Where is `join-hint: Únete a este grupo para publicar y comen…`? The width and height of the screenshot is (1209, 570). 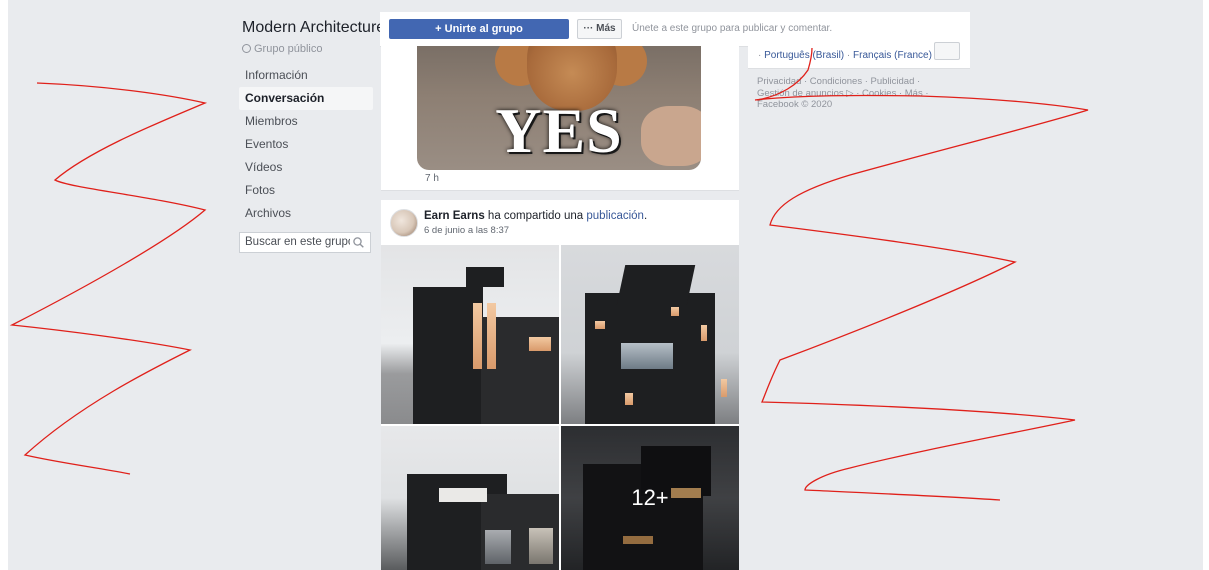
join-hint: Únete a este grupo para publicar y comen… is located at coordinates (732, 28).